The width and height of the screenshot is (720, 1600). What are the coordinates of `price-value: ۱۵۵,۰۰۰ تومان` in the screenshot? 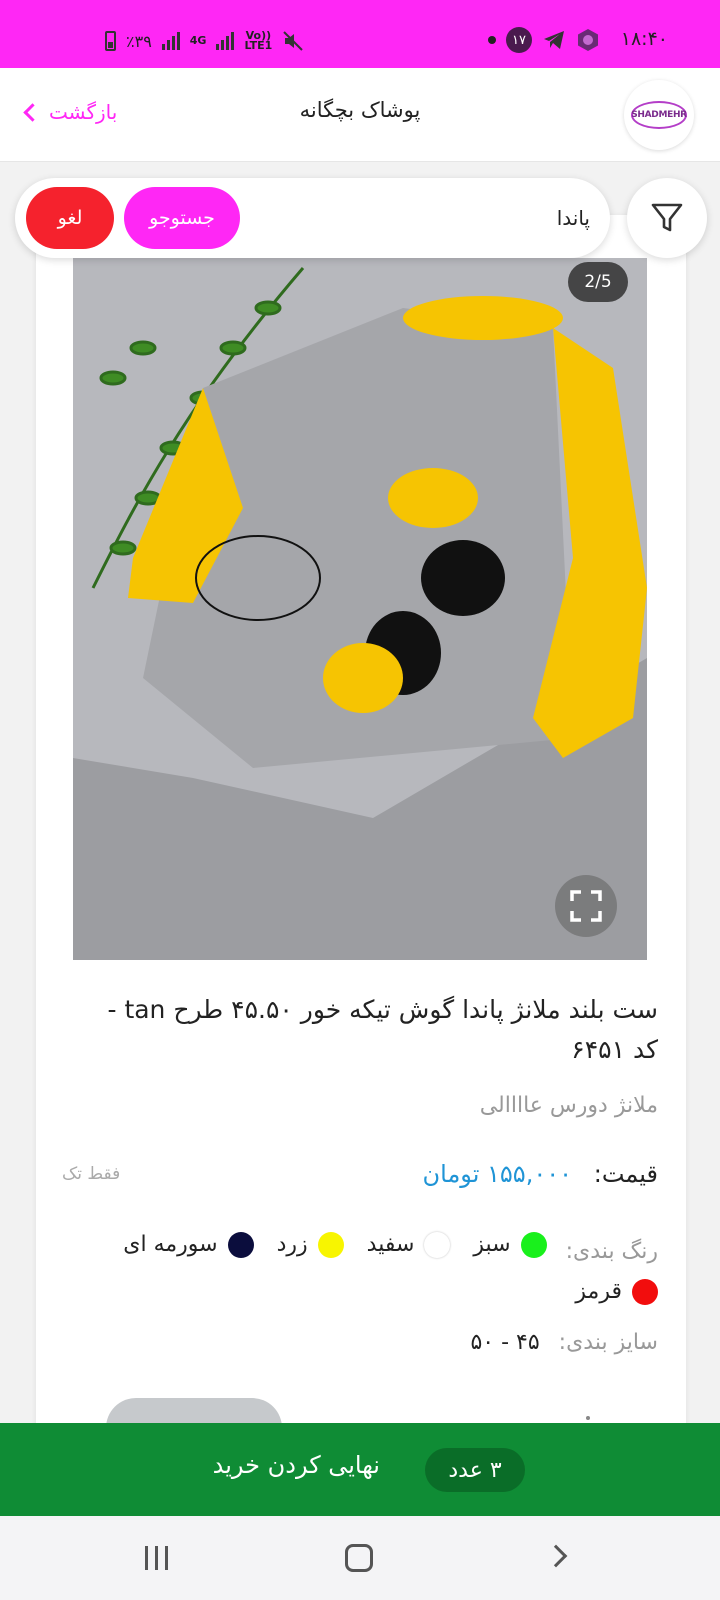 It's located at (497, 1174).